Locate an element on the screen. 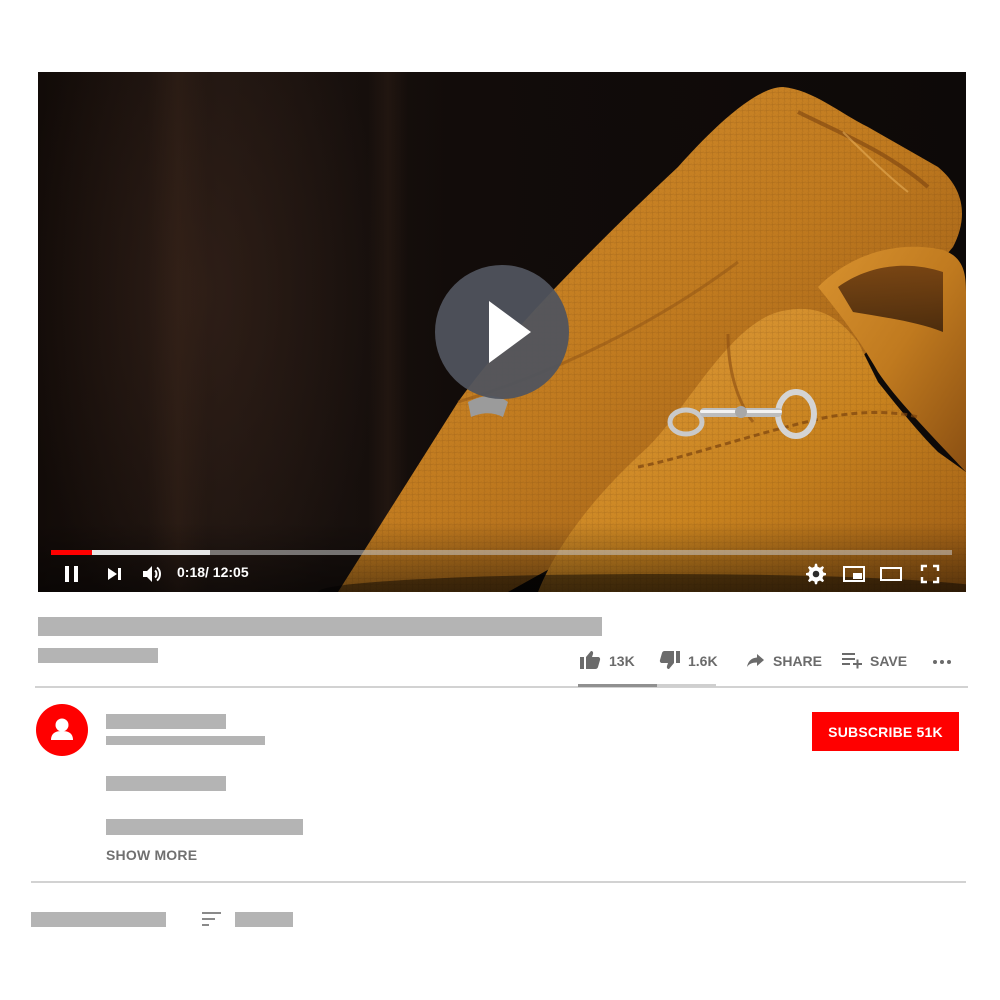 This screenshot has height=1000, width=1000. play-icon is located at coordinates (510, 332).